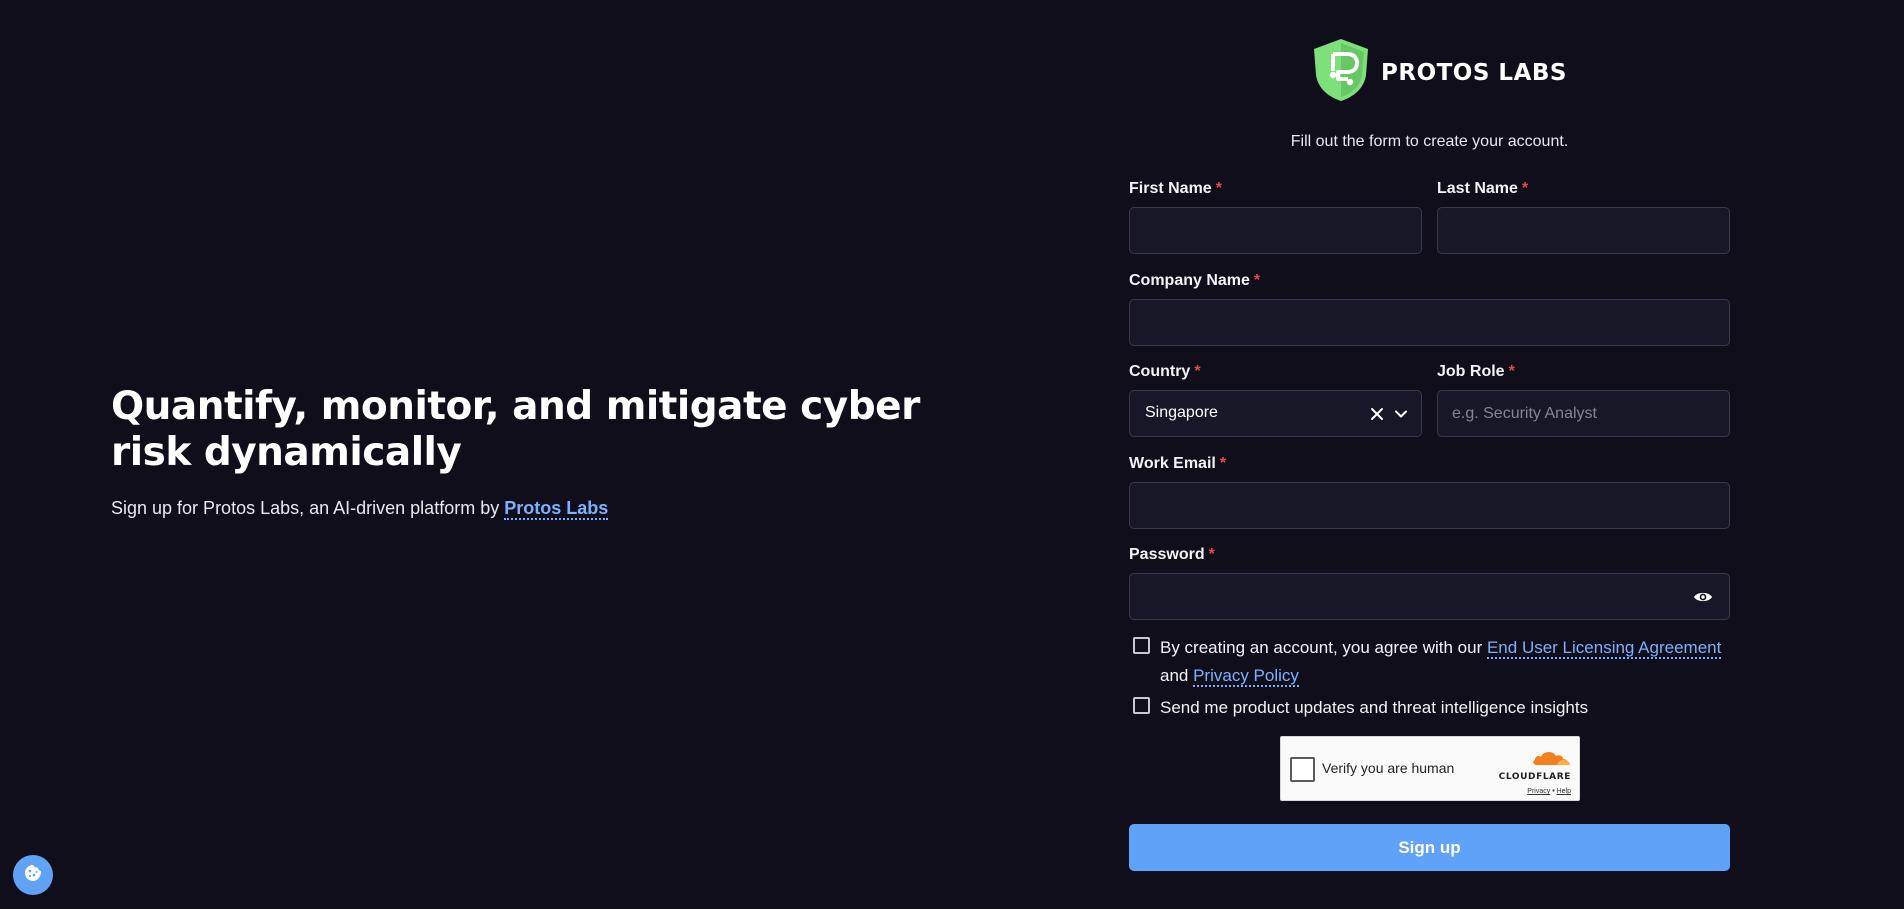 The width and height of the screenshot is (1904, 909). What do you see at coordinates (556, 509) in the screenshot?
I see `protos-labs-link: Protos Labs` at bounding box center [556, 509].